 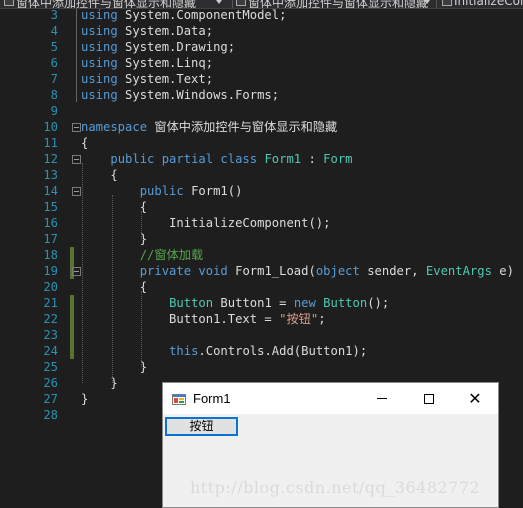 What do you see at coordinates (429, 398) in the screenshot?
I see `maximize-button` at bounding box center [429, 398].